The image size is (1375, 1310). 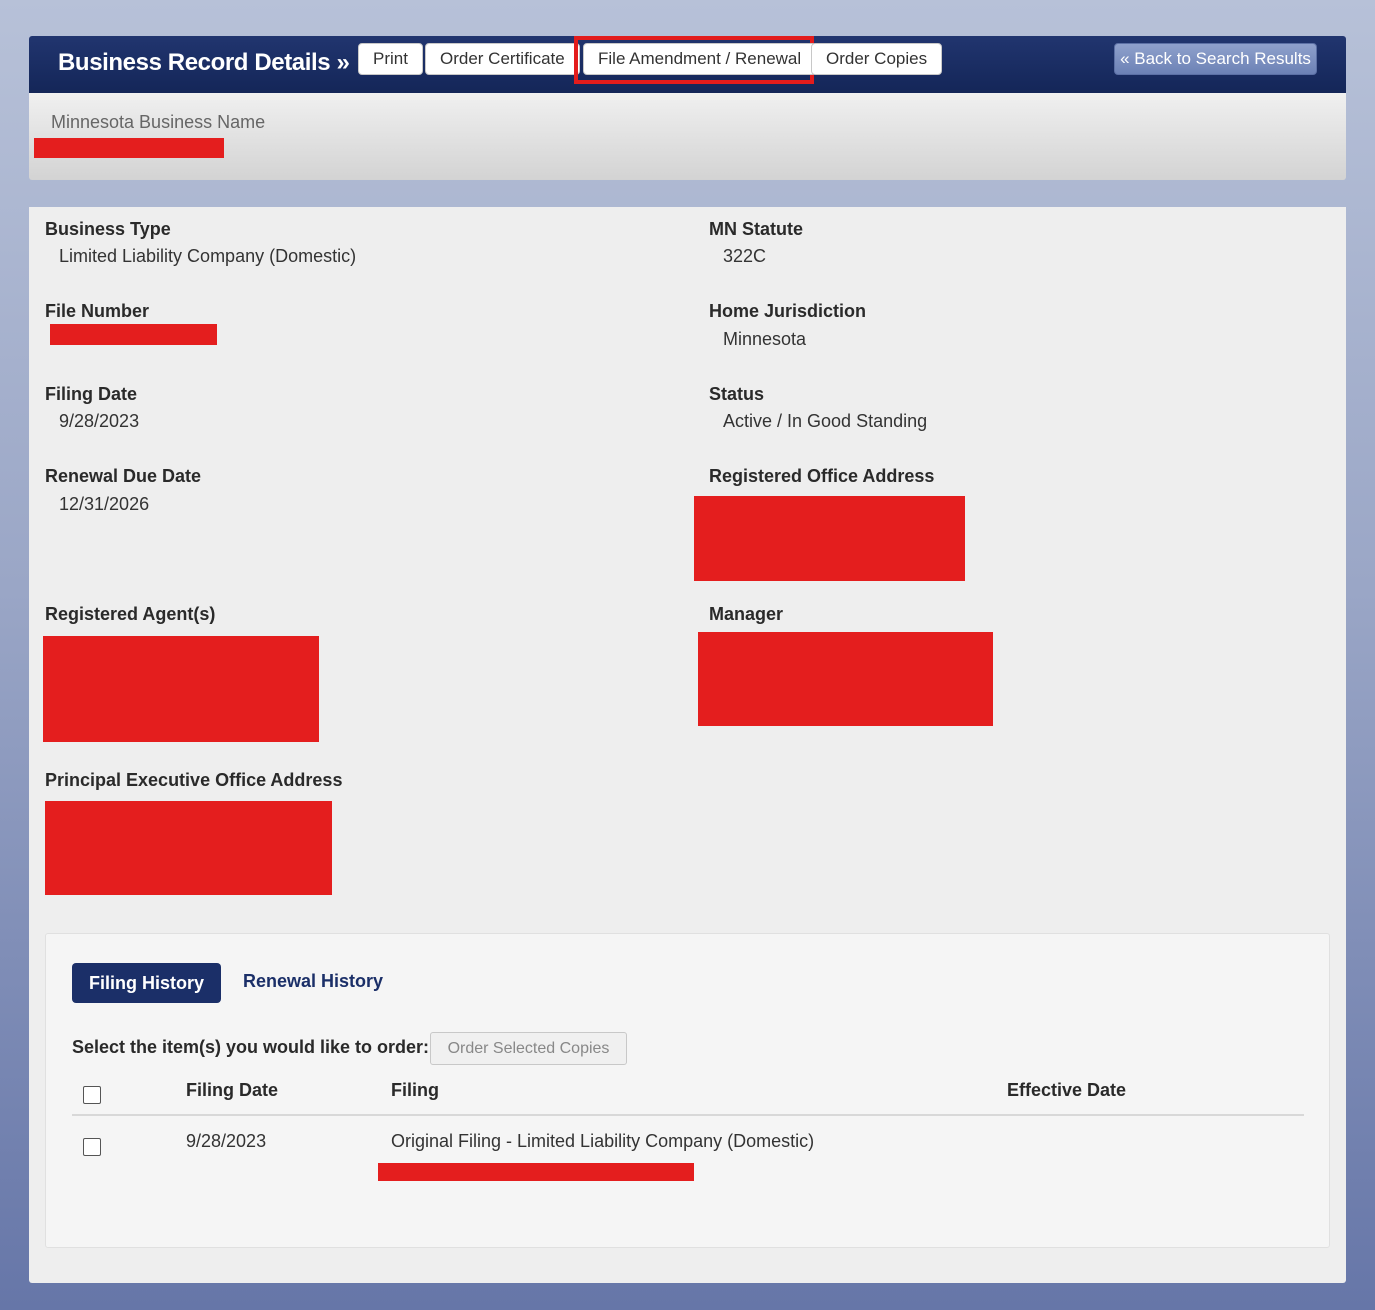 I want to click on filing-date-value: 9/28/2023, so click(x=99, y=421).